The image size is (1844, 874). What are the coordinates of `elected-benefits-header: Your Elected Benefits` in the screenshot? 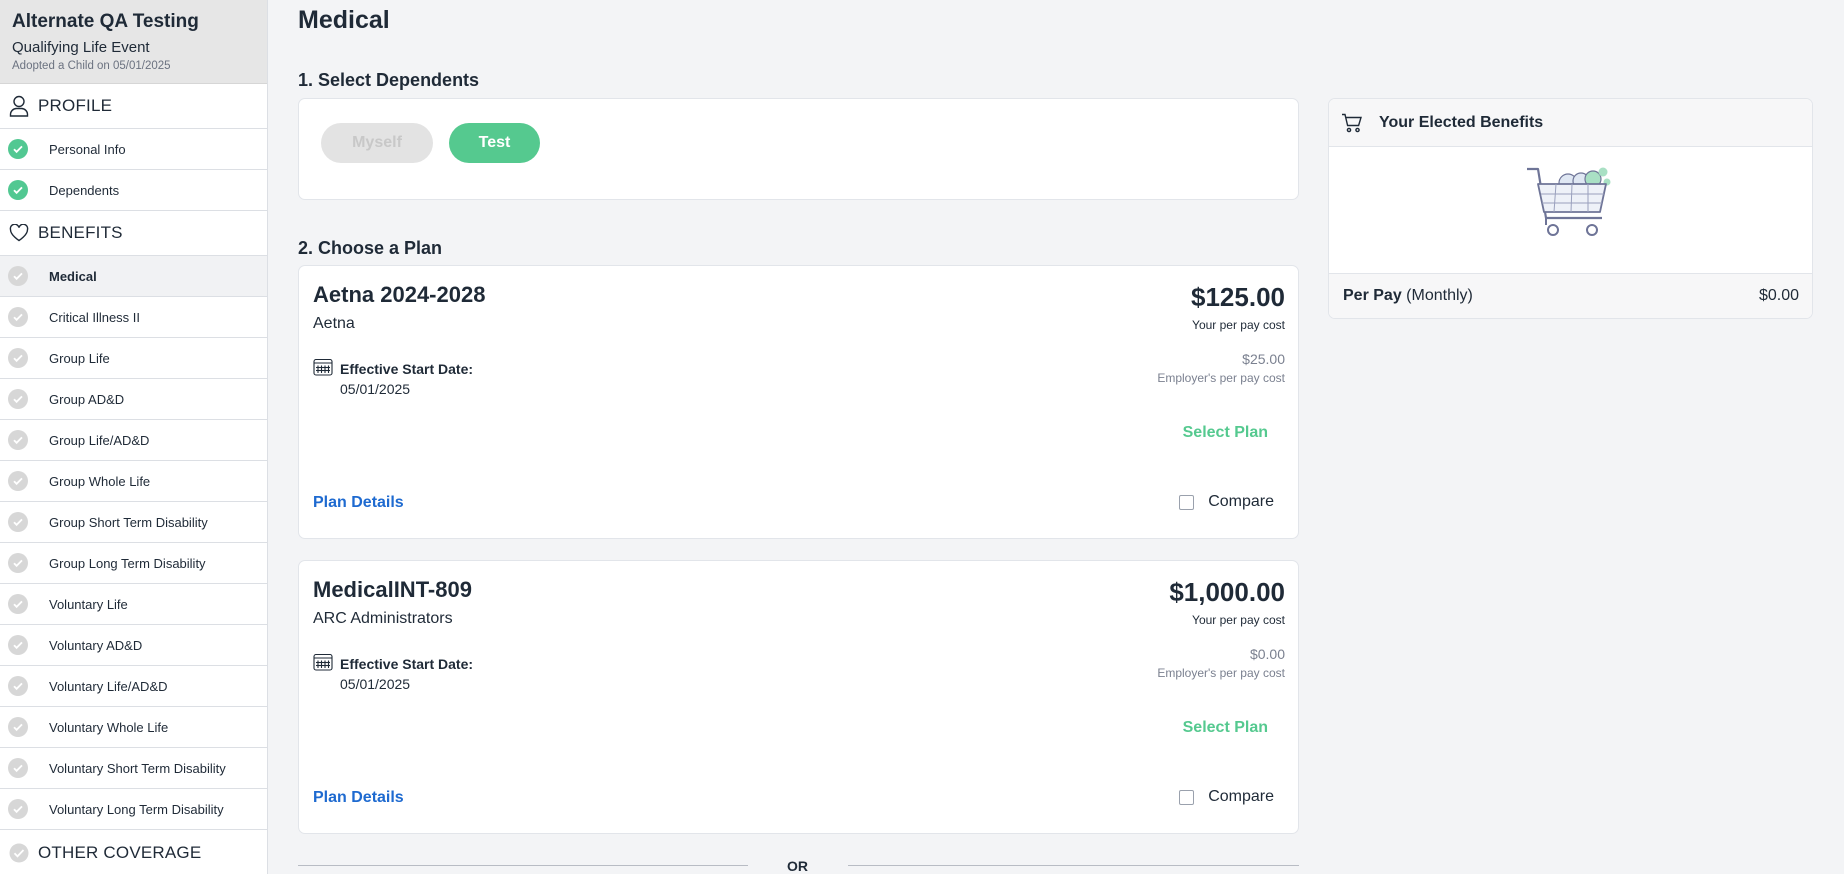 It's located at (1570, 123).